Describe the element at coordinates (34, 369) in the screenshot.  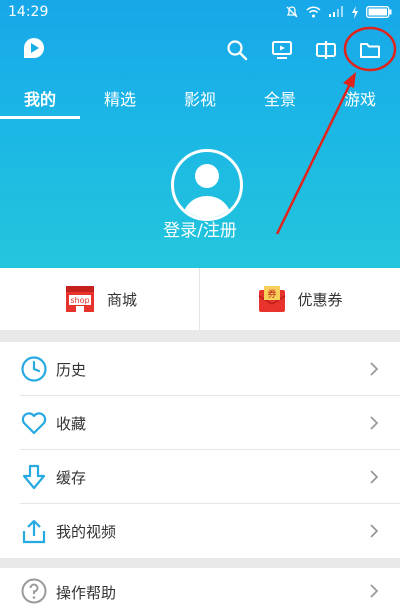
I see `history-clock-icon` at that location.